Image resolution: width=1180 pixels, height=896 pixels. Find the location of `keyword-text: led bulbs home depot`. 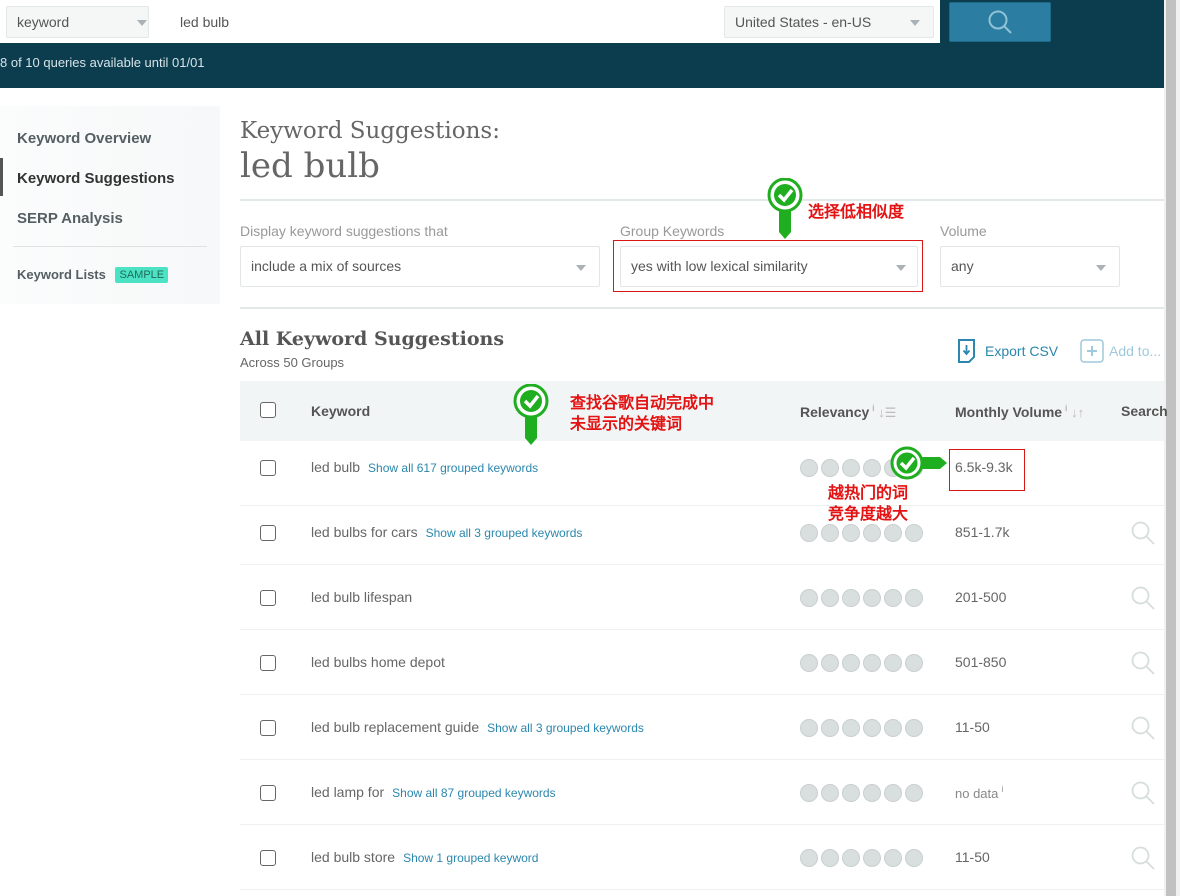

keyword-text: led bulbs home depot is located at coordinates (378, 662).